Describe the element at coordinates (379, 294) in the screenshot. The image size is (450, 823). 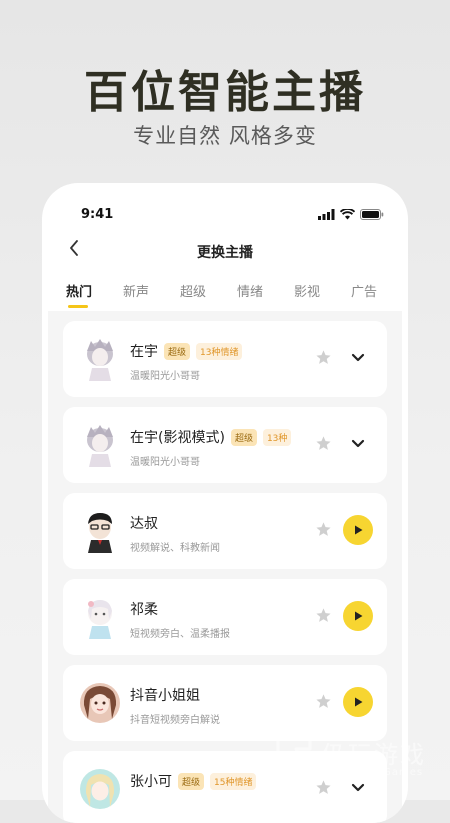
I see `tab-ads: 广告` at that location.